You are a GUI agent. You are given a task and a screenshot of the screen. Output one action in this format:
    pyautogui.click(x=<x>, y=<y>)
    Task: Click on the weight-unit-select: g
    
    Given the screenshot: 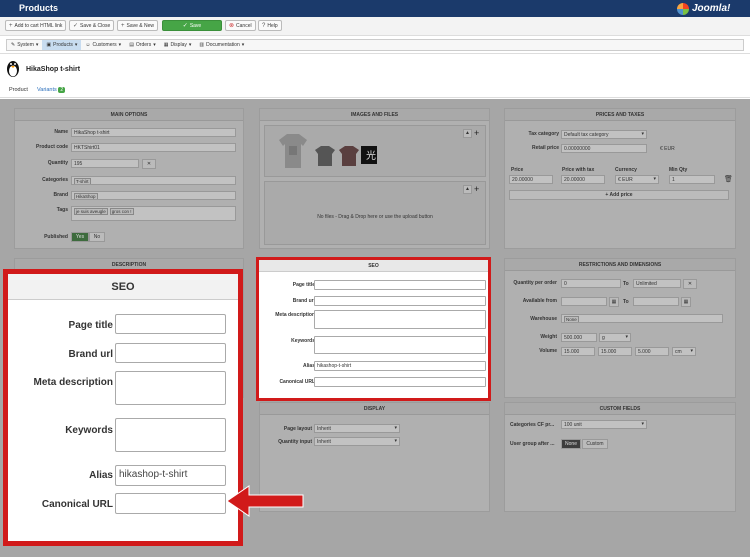 What is the action you would take?
    pyautogui.click(x=615, y=337)
    